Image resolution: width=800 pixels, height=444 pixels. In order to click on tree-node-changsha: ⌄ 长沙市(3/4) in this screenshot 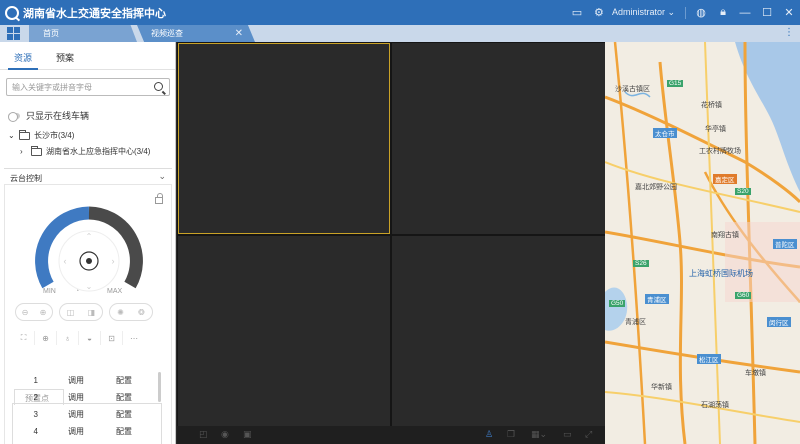, I will do `click(41, 135)`.